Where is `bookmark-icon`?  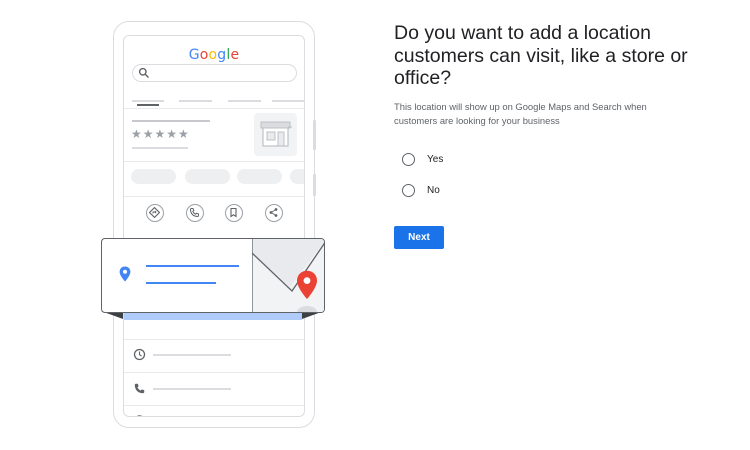 bookmark-icon is located at coordinates (233, 212).